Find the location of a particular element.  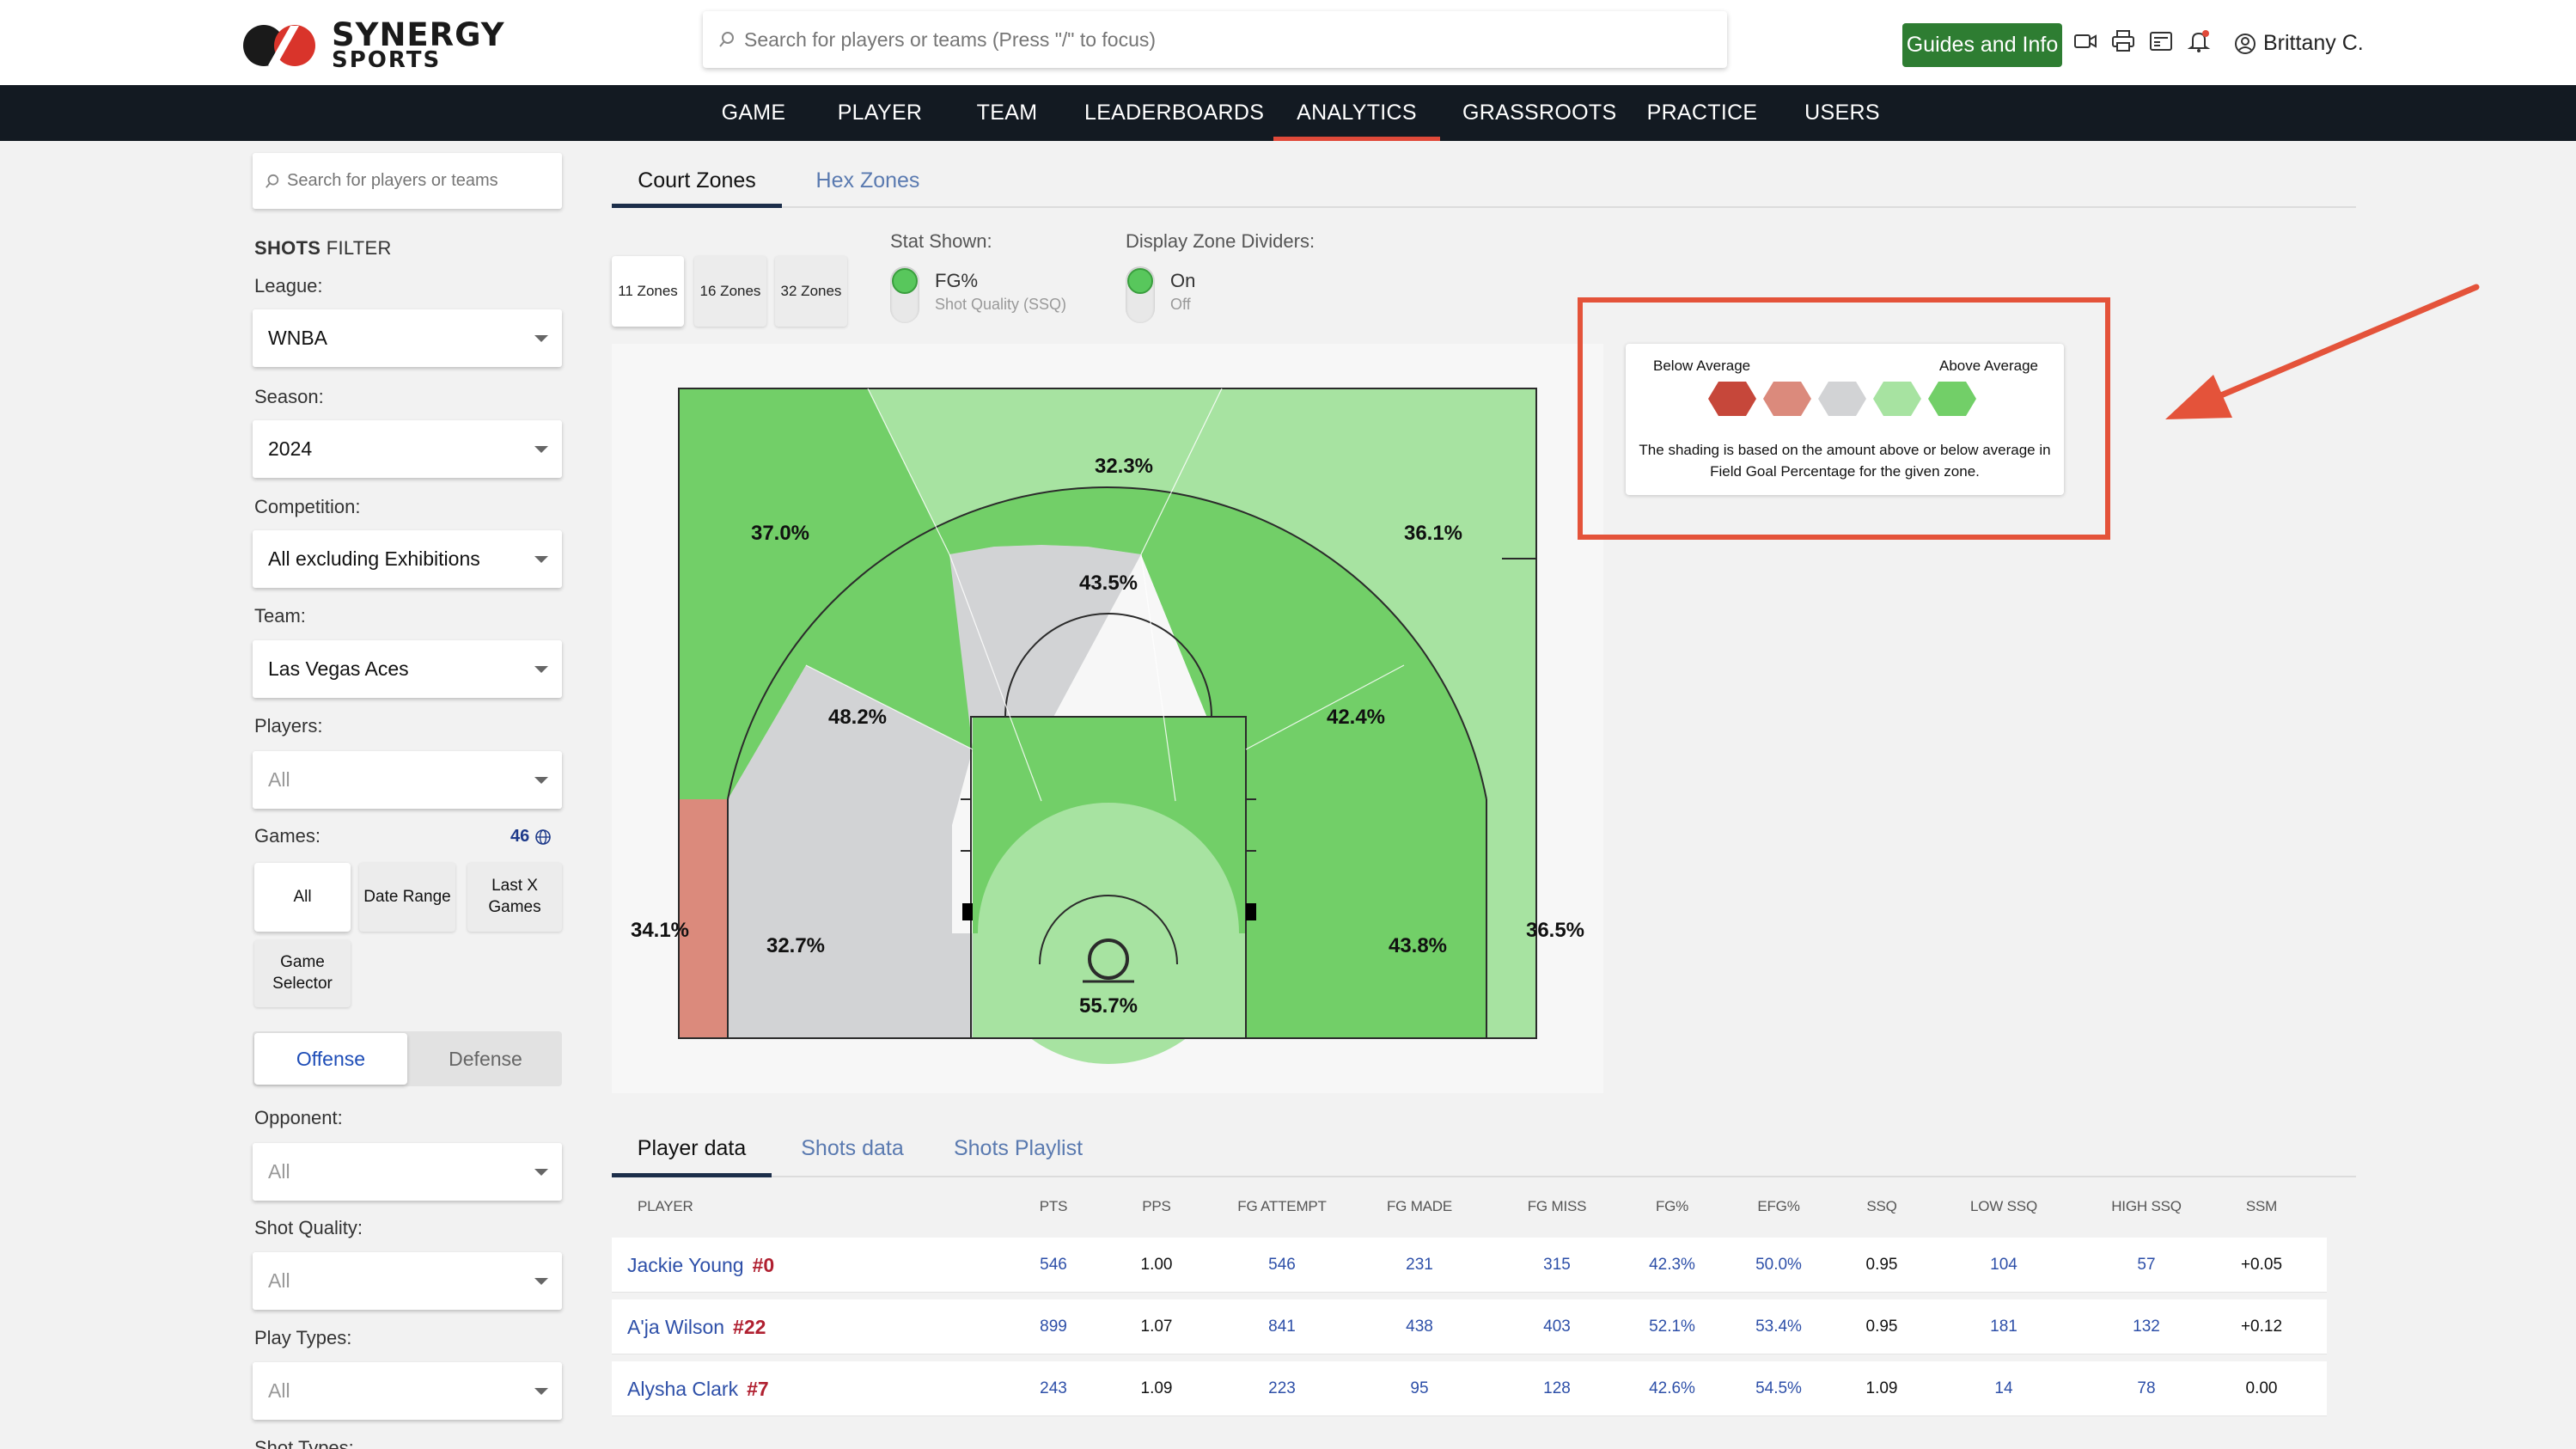

legend-hex-below is located at coordinates (1787, 399).